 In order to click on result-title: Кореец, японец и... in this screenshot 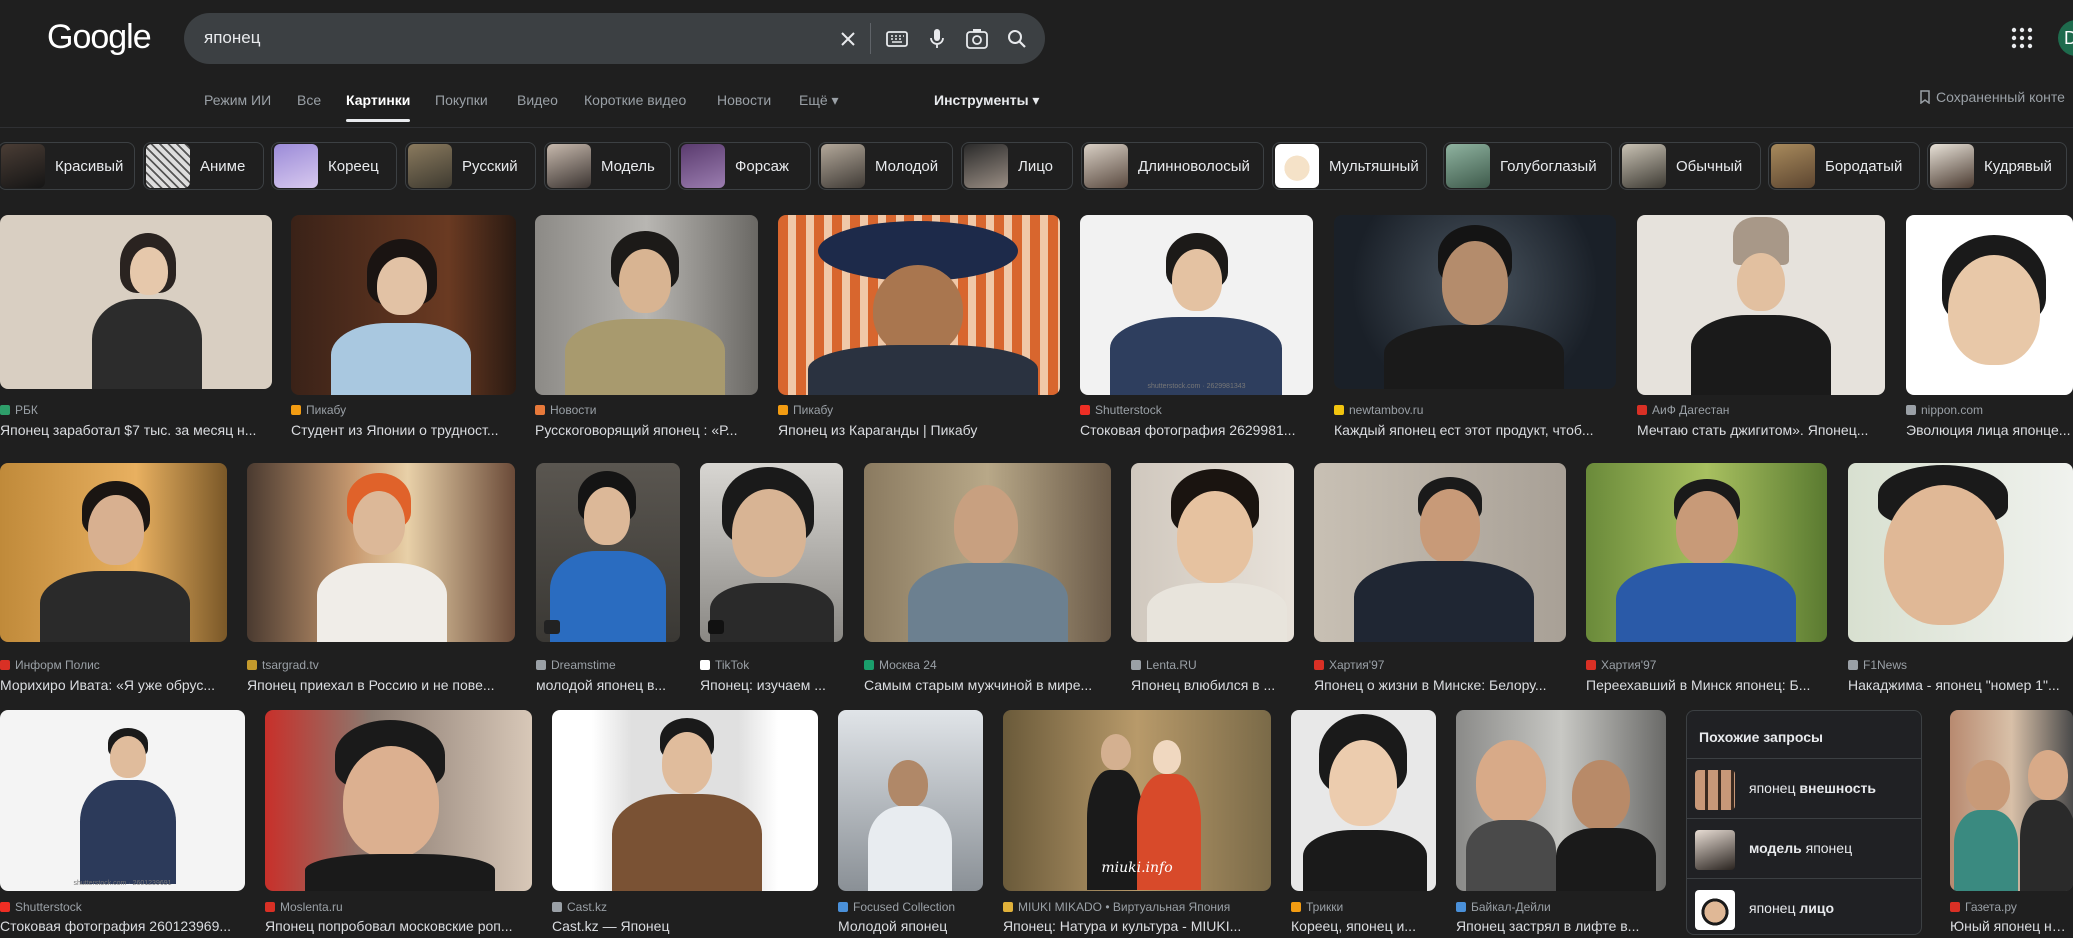, I will do `click(1363, 926)`.